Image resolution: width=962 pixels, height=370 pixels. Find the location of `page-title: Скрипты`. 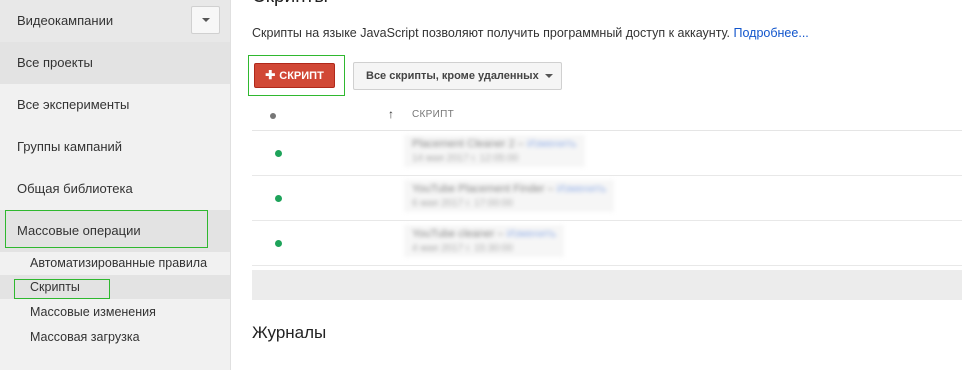

page-title: Скрипты is located at coordinates (290, 4).